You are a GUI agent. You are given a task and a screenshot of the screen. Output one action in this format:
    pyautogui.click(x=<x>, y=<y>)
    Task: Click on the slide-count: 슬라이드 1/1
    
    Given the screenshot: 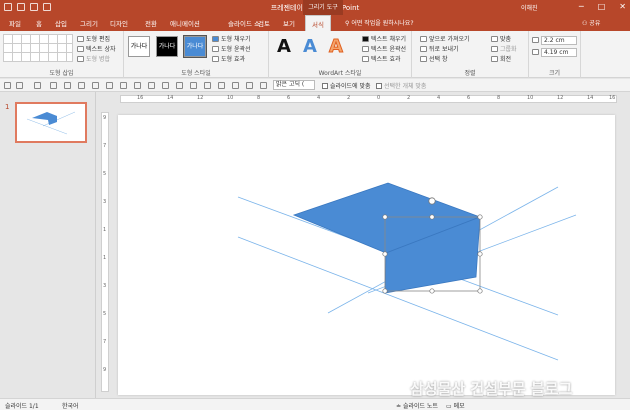 What is the action you would take?
    pyautogui.click(x=22, y=406)
    